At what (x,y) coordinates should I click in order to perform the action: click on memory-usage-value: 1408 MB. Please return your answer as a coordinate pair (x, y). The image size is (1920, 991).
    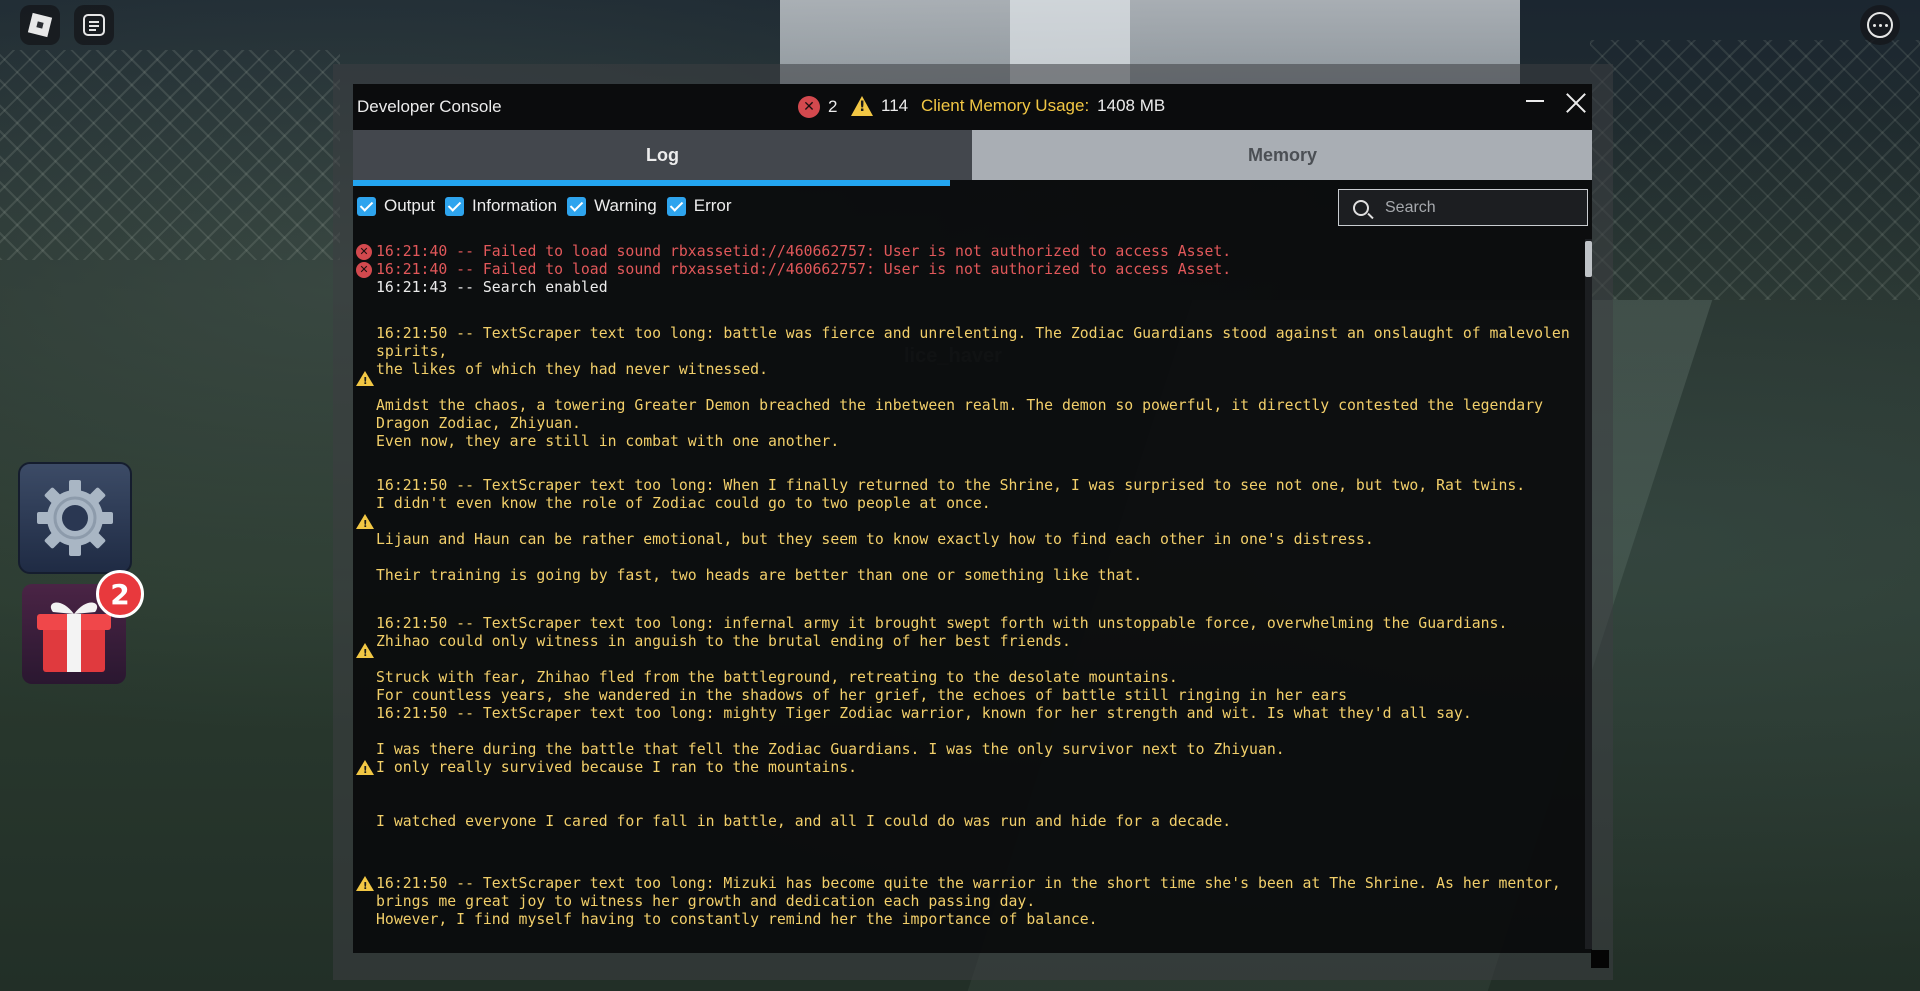
    Looking at the image, I should click on (1131, 105).